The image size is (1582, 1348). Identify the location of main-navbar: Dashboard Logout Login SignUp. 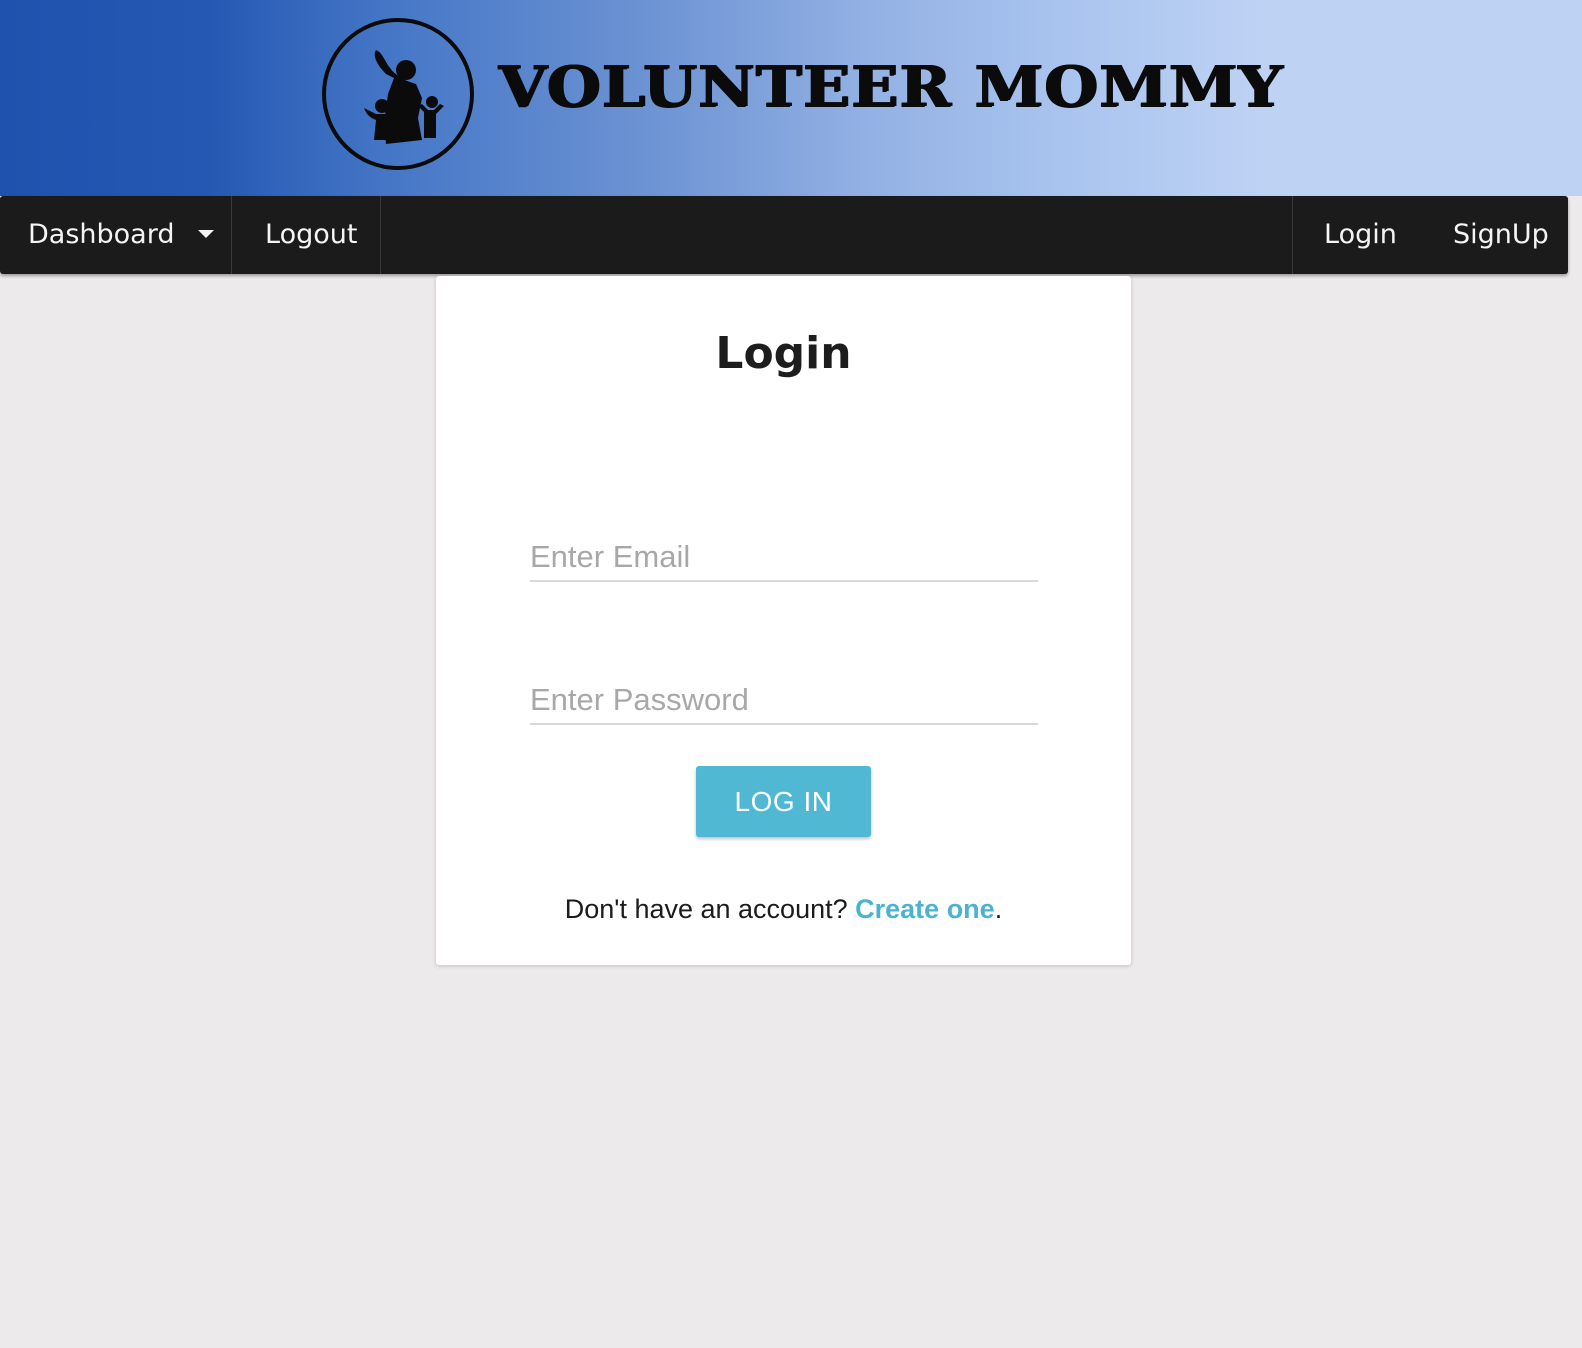
(784, 235).